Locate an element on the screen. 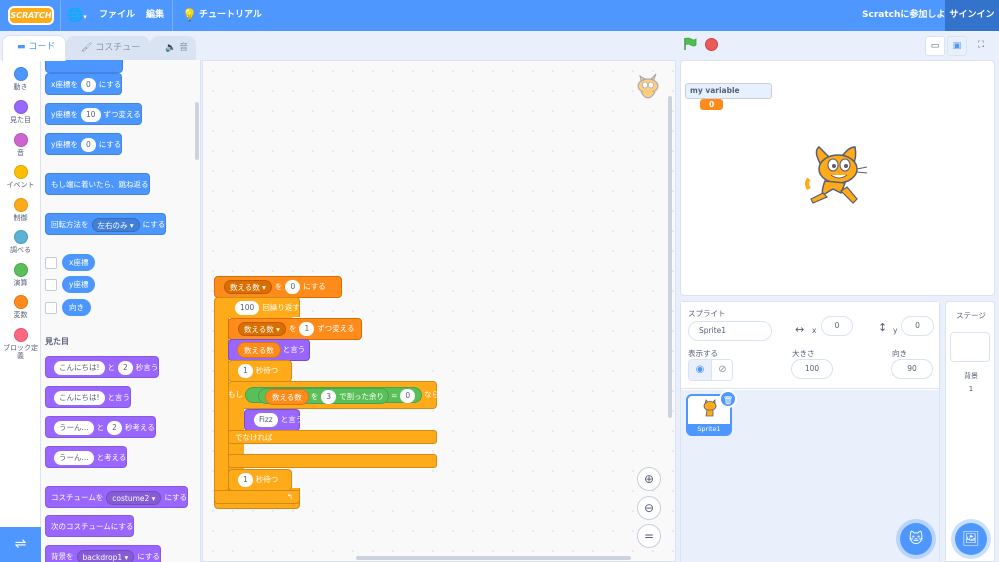  set-x-block: x座標を 0 にする is located at coordinates (84, 84).